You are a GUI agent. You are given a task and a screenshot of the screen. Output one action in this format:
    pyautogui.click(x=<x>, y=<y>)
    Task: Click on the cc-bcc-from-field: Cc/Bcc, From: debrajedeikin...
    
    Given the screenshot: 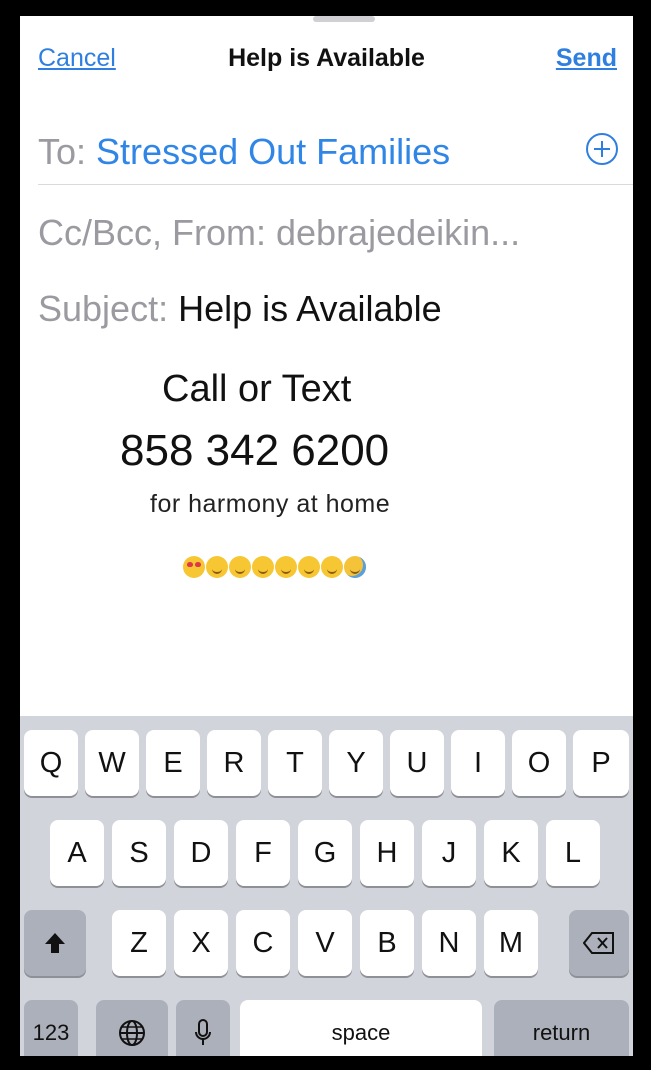 What is the action you would take?
    pyautogui.click(x=279, y=233)
    